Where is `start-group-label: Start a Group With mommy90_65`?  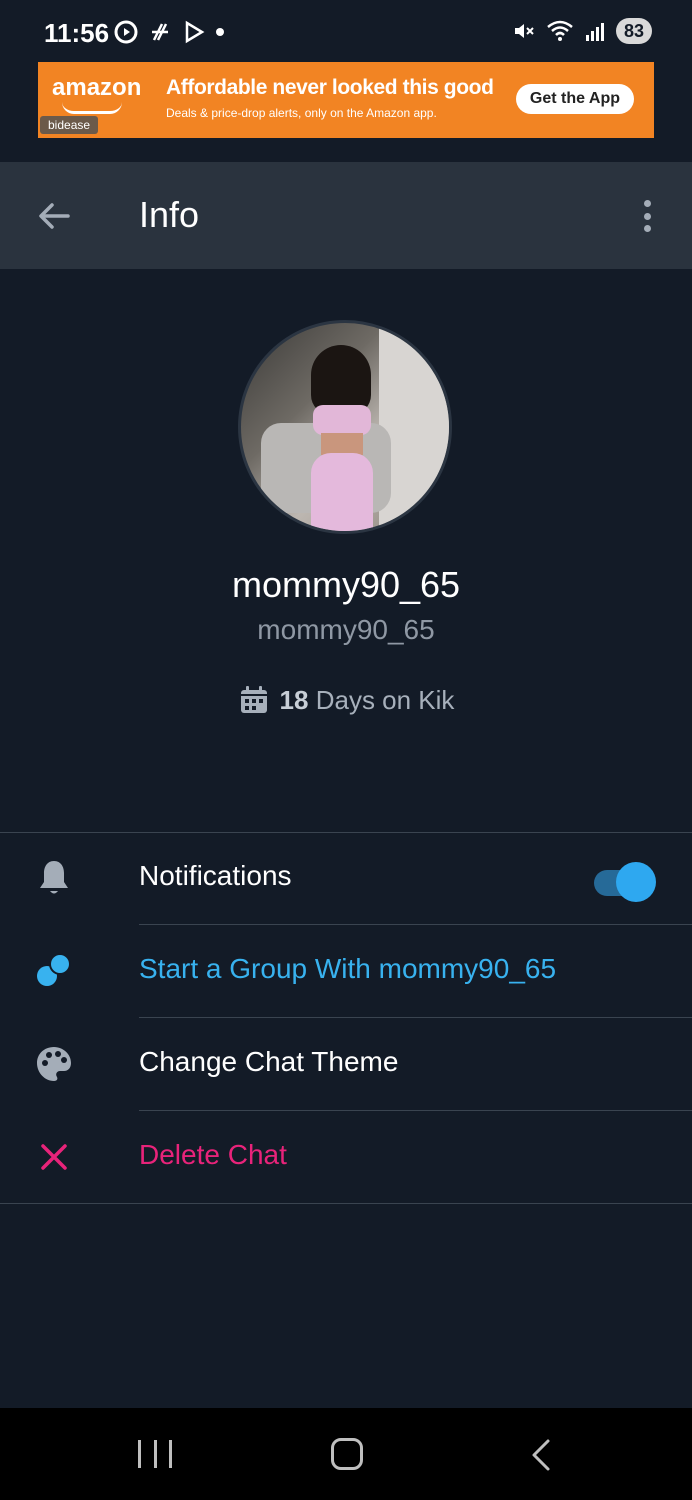
start-group-label: Start a Group With mommy90_65 is located at coordinates (348, 968).